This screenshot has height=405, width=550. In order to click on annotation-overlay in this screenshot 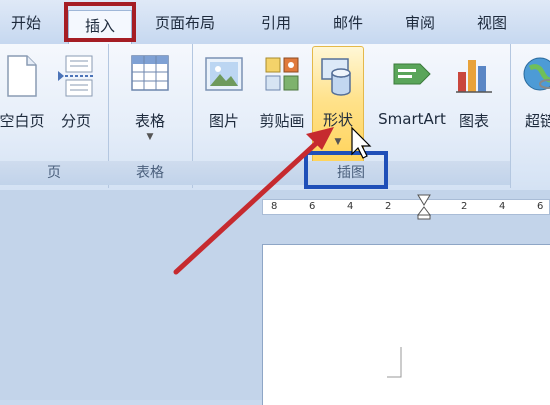, I will do `click(272, 200)`.